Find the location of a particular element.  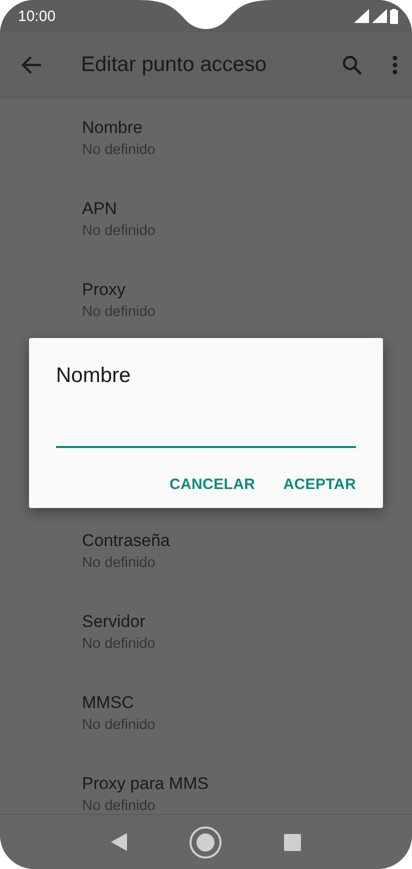

setting-title: Proxy is located at coordinates (104, 290).